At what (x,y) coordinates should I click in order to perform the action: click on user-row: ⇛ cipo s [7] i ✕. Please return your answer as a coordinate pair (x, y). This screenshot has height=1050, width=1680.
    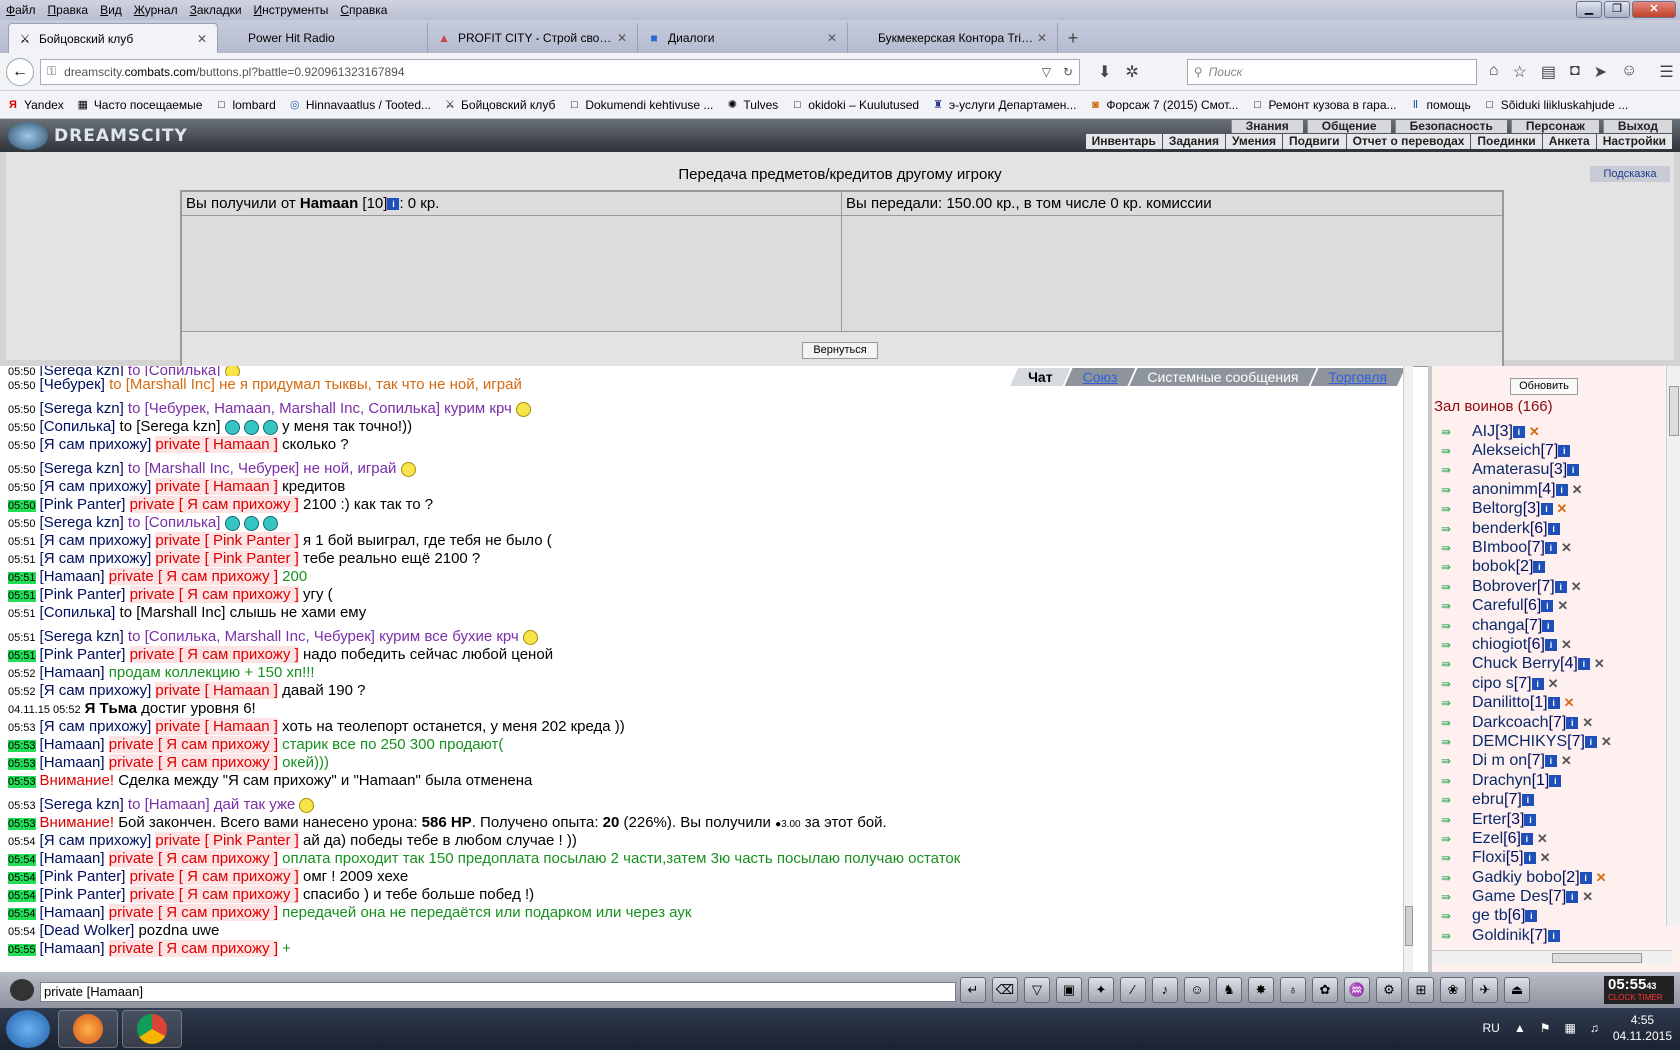
    Looking at the image, I should click on (1549, 683).